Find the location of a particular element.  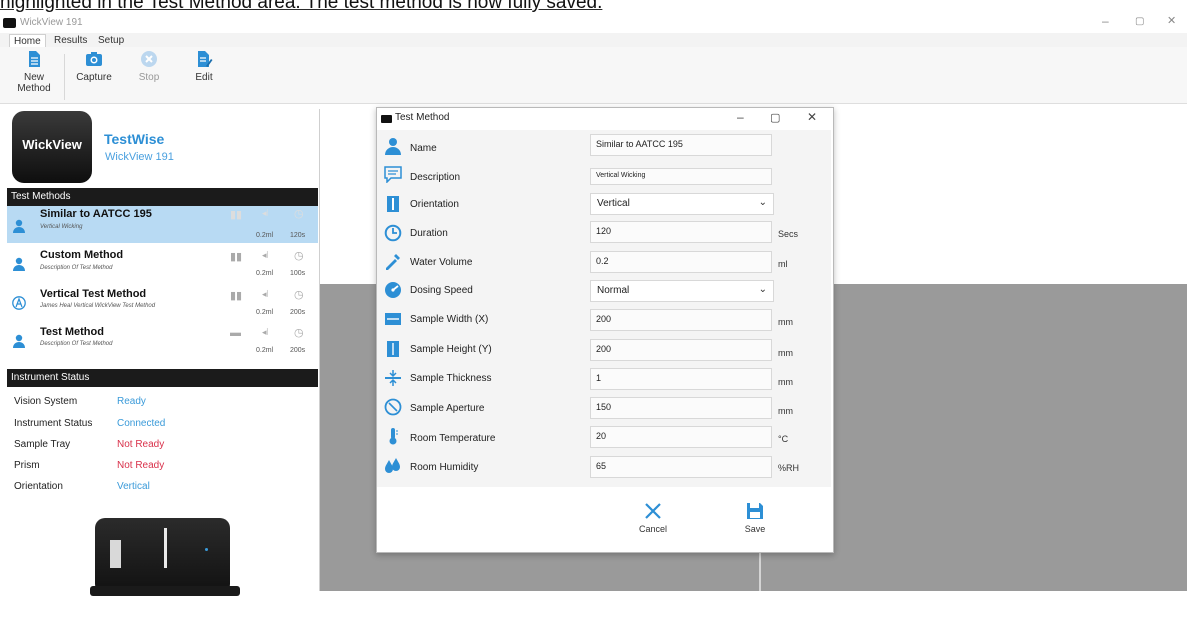

tab-setup: Setup is located at coordinates (111, 40).